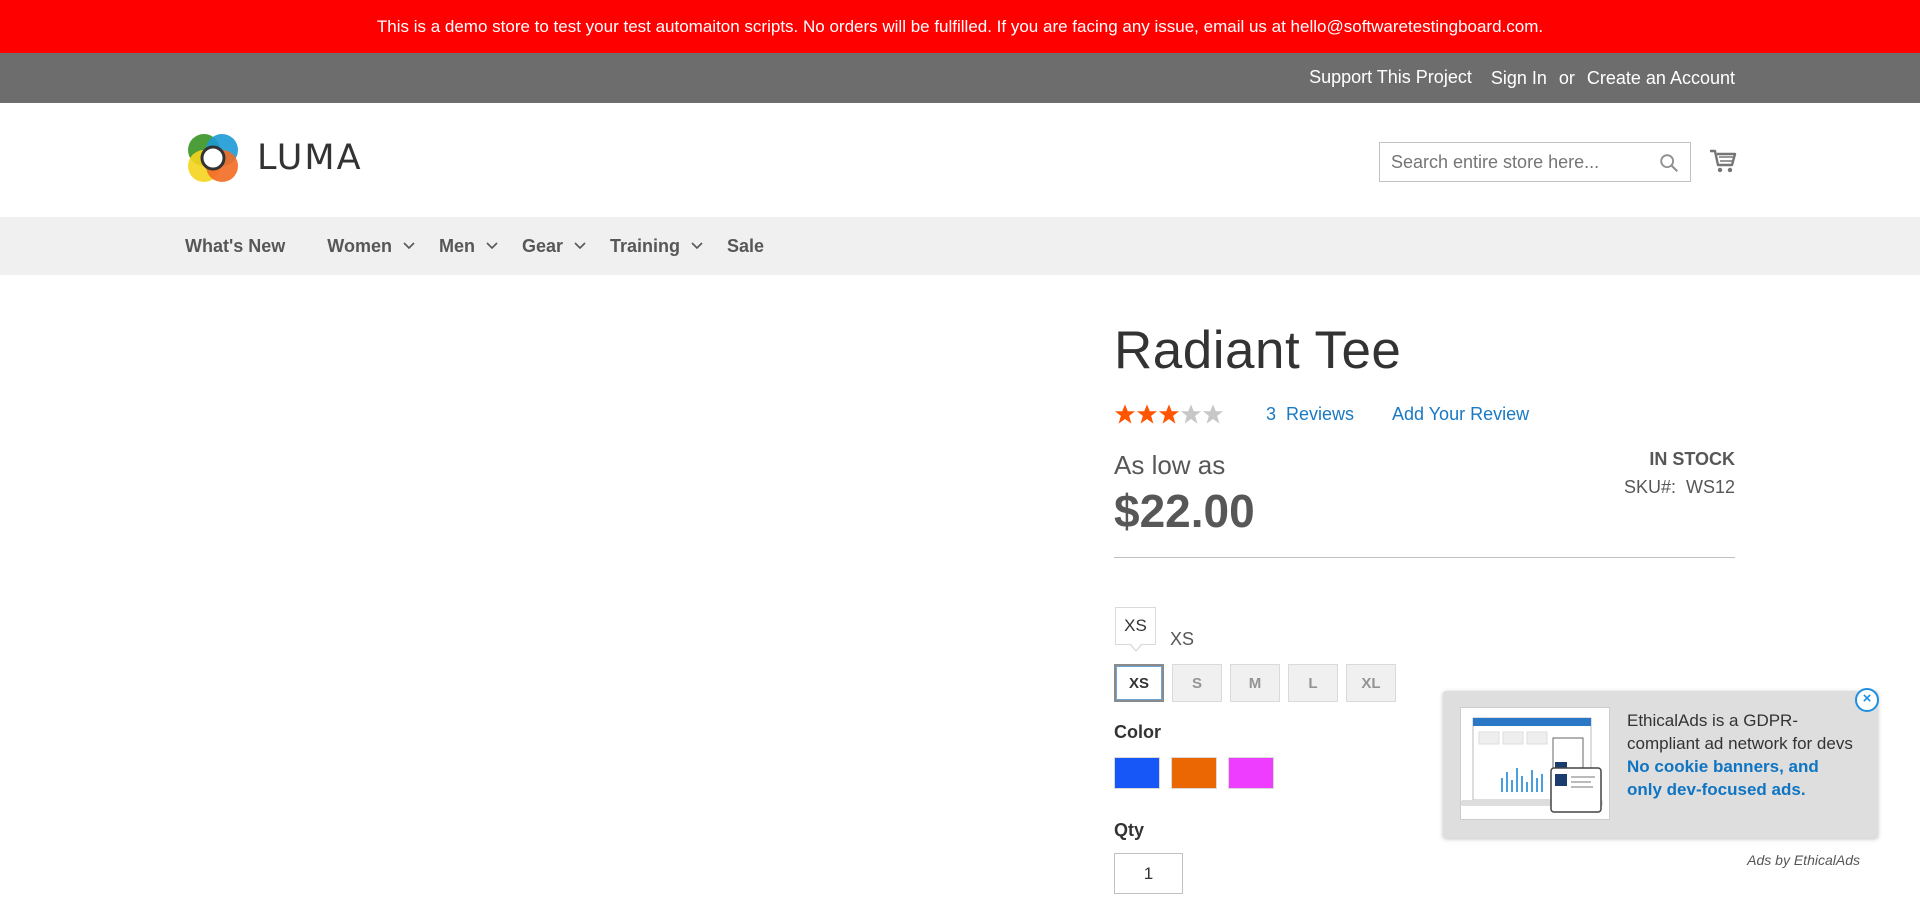 The width and height of the screenshot is (1920, 912). I want to click on rating-stars, so click(1169, 414).